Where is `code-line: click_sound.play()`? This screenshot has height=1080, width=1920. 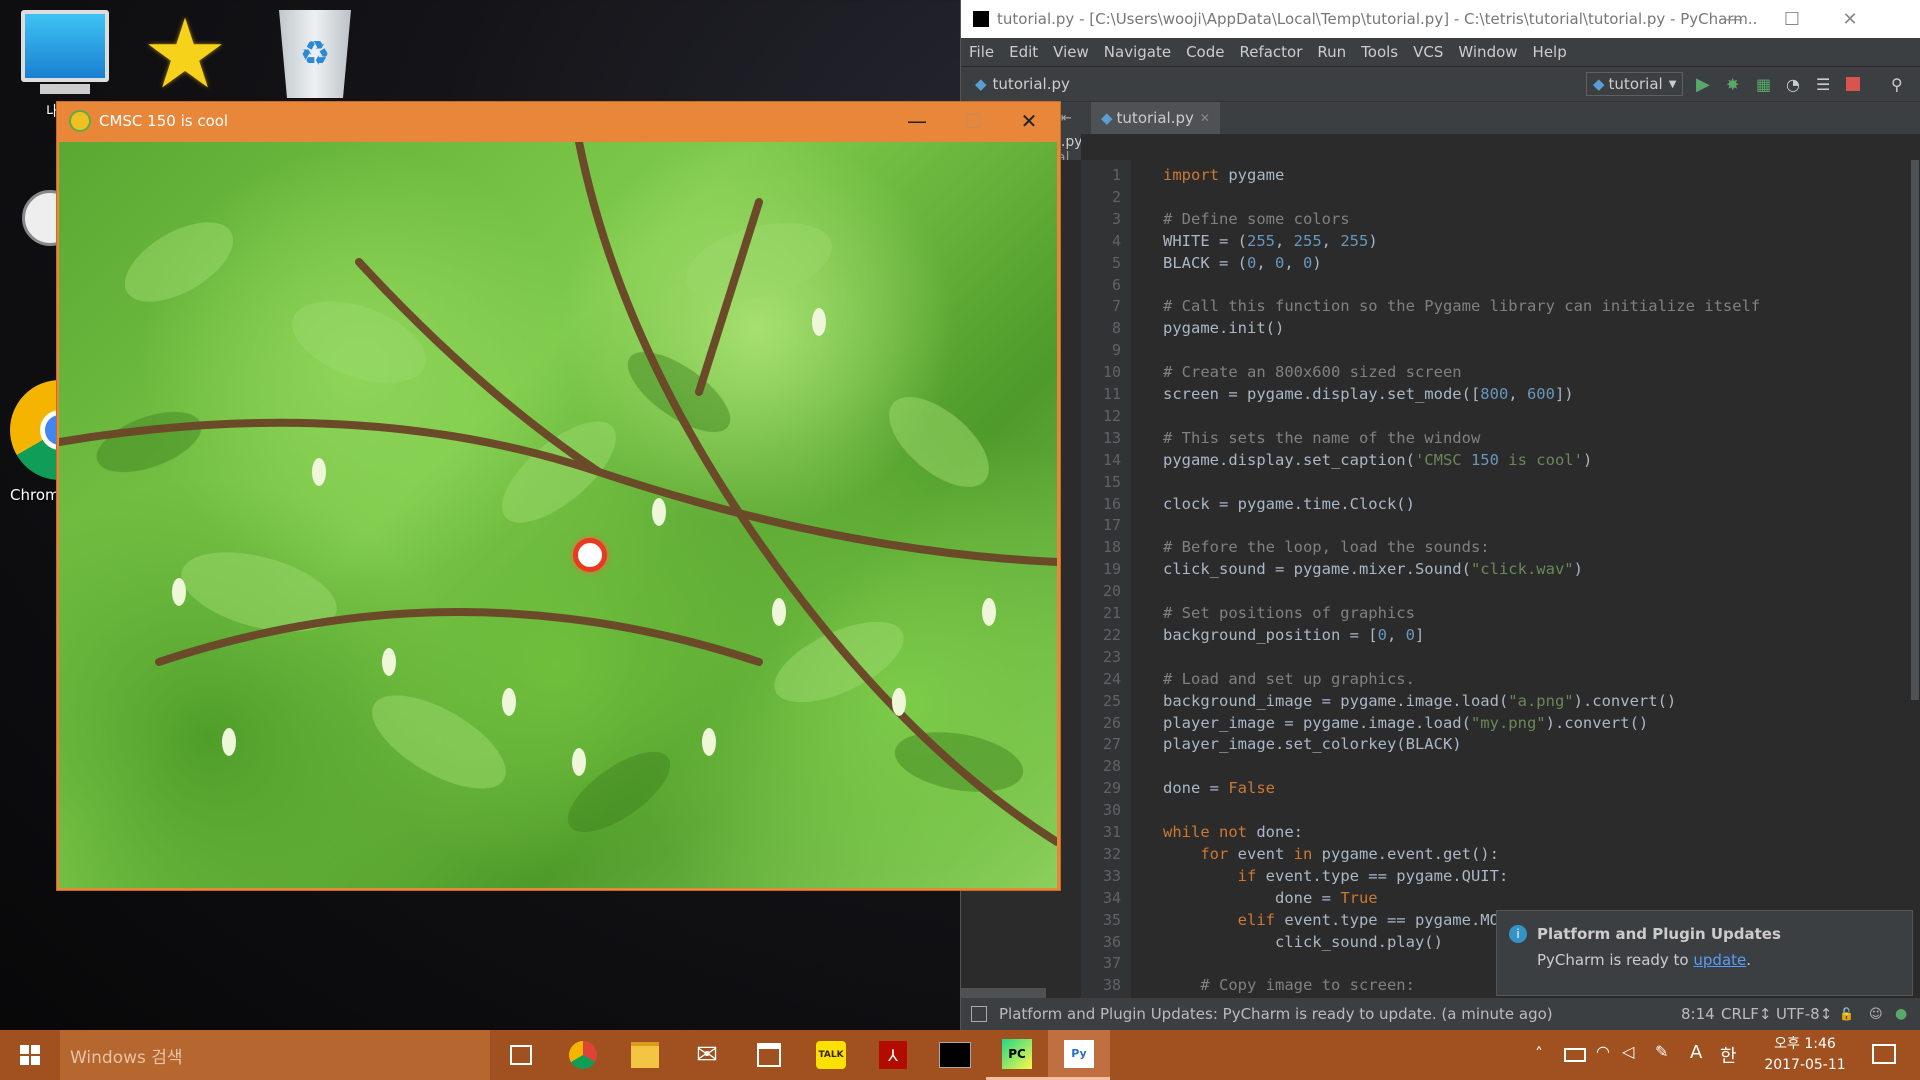
code-line: click_sound.play() is located at coordinates (1303, 942).